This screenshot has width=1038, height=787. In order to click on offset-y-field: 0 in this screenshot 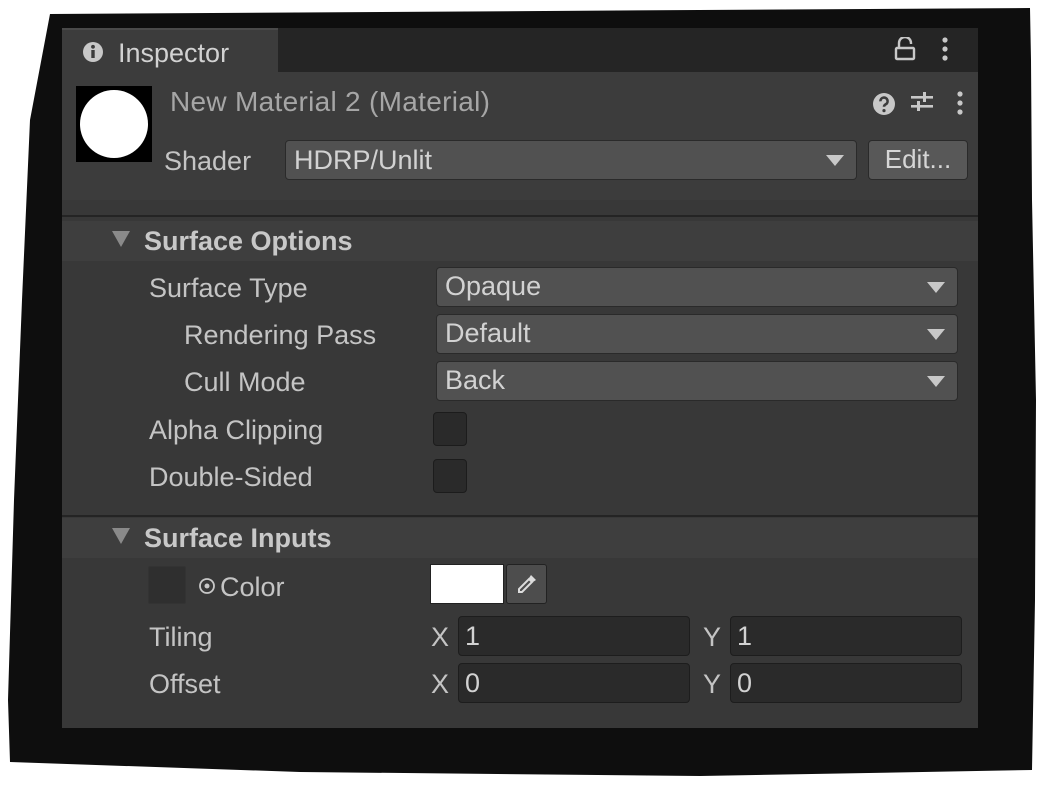, I will do `click(846, 683)`.